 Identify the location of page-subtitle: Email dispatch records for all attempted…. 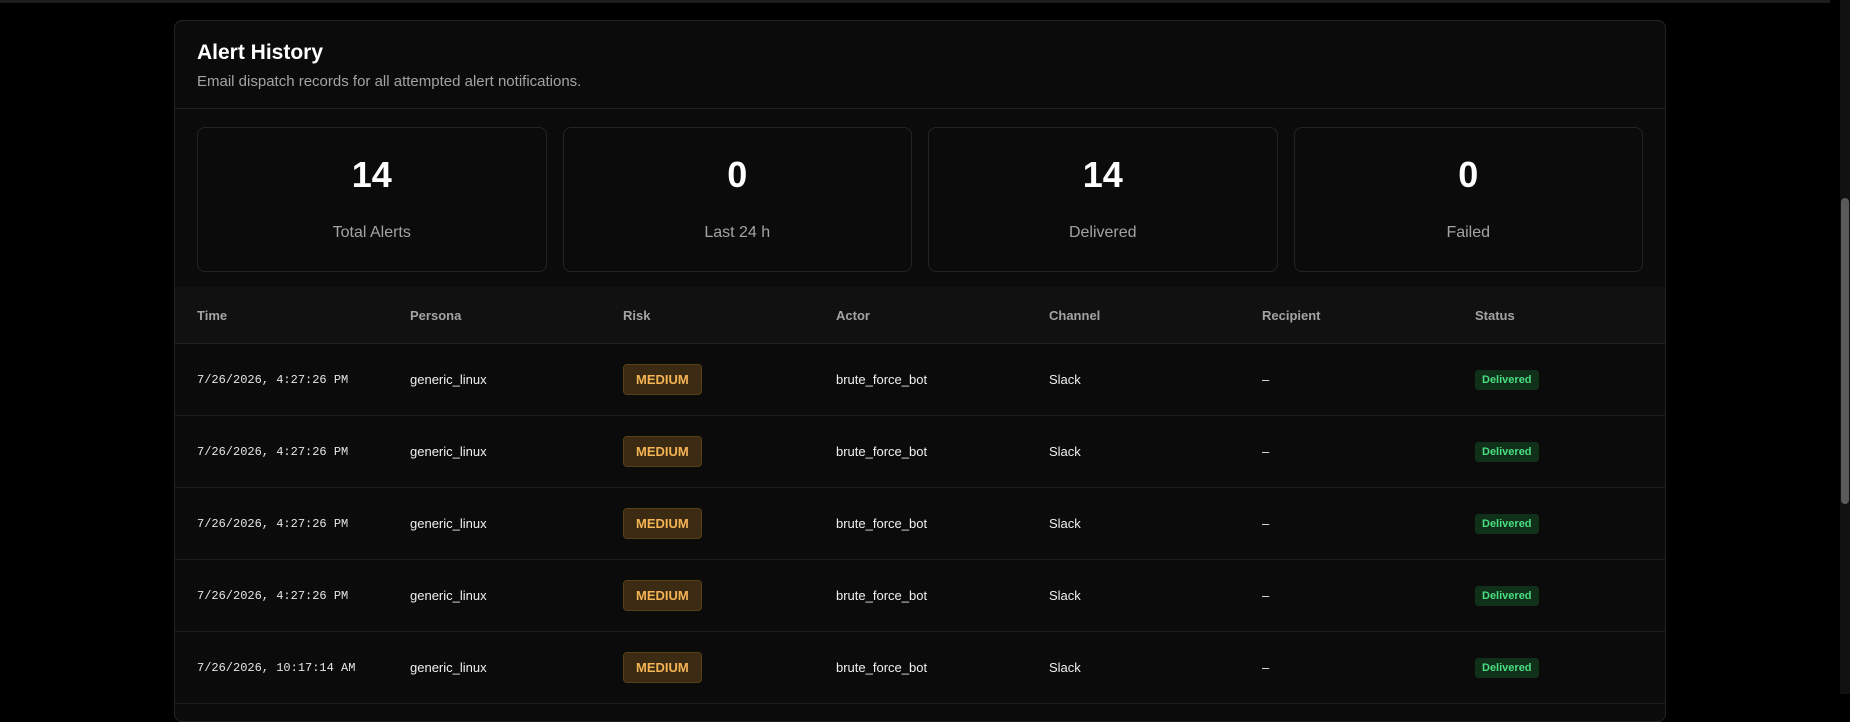
(389, 81).